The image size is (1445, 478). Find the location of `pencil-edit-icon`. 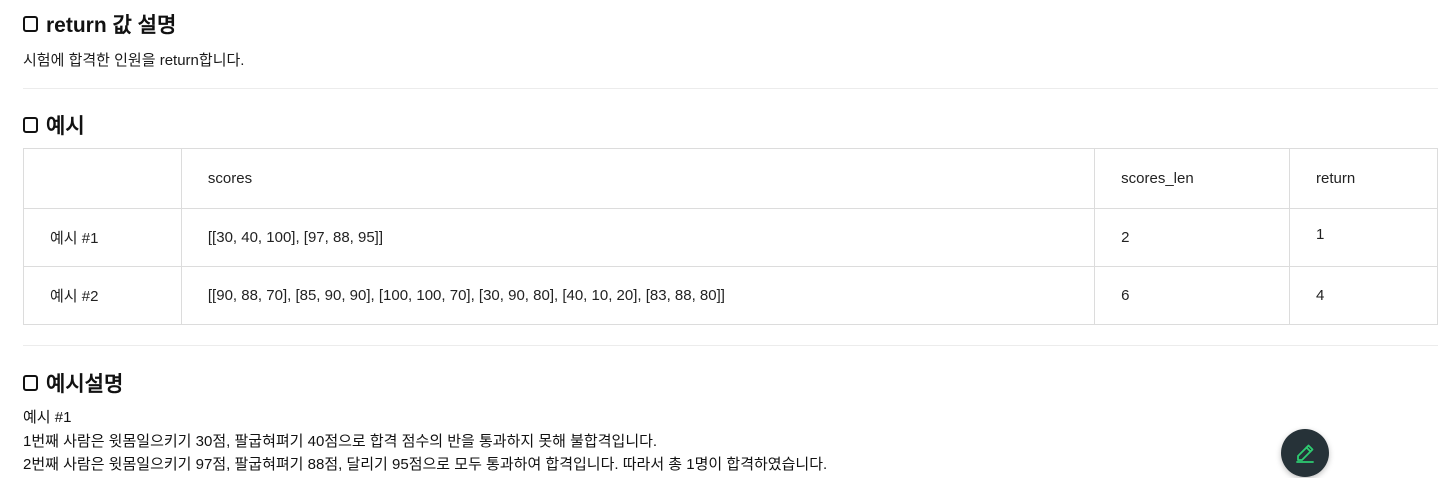

pencil-edit-icon is located at coordinates (1305, 453).